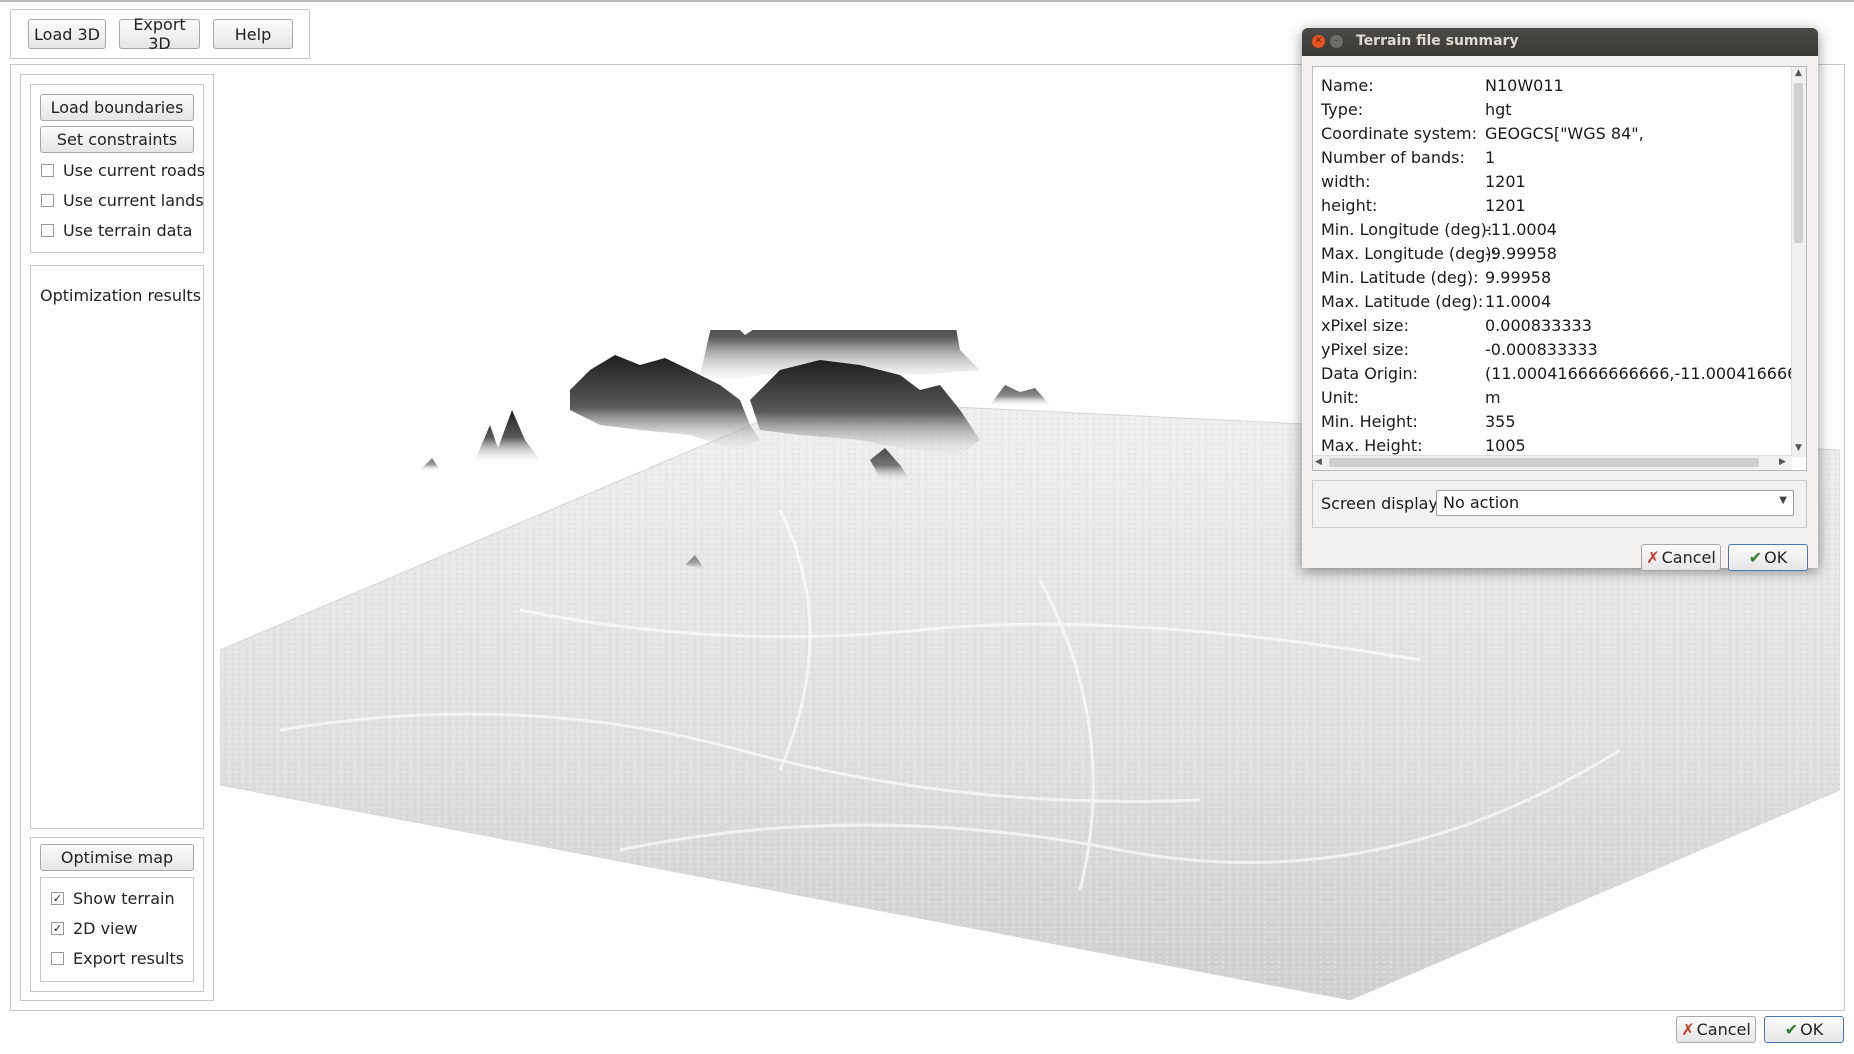 This screenshot has width=1854, height=1054. Describe the element at coordinates (1521, 253) in the screenshot. I see `summary-value: -9.99958` at that location.